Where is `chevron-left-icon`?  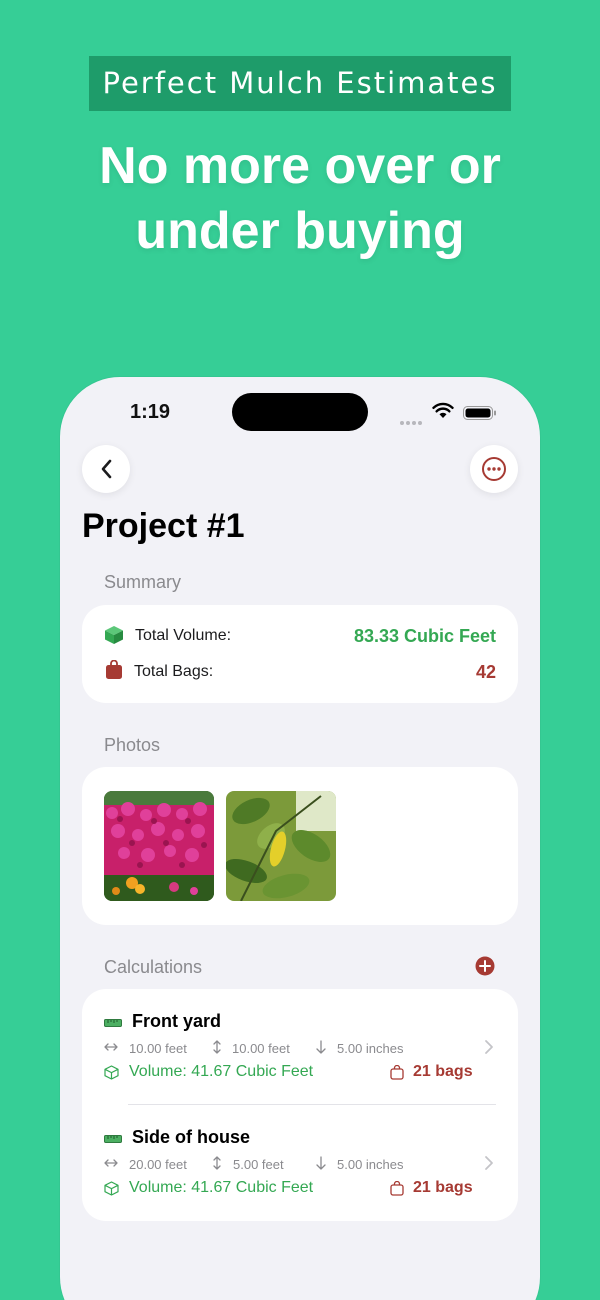 chevron-left-icon is located at coordinates (106, 469).